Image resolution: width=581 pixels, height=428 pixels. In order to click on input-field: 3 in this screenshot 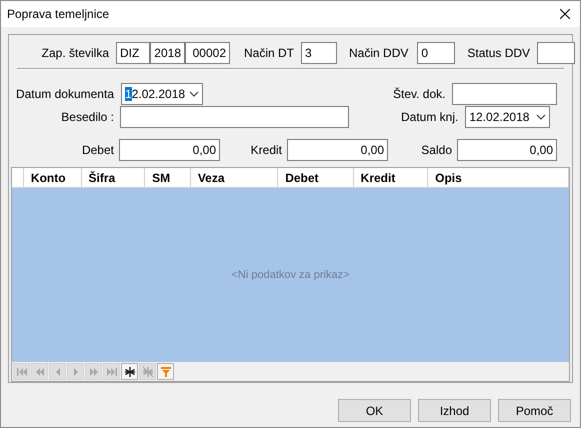, I will do `click(319, 53)`.